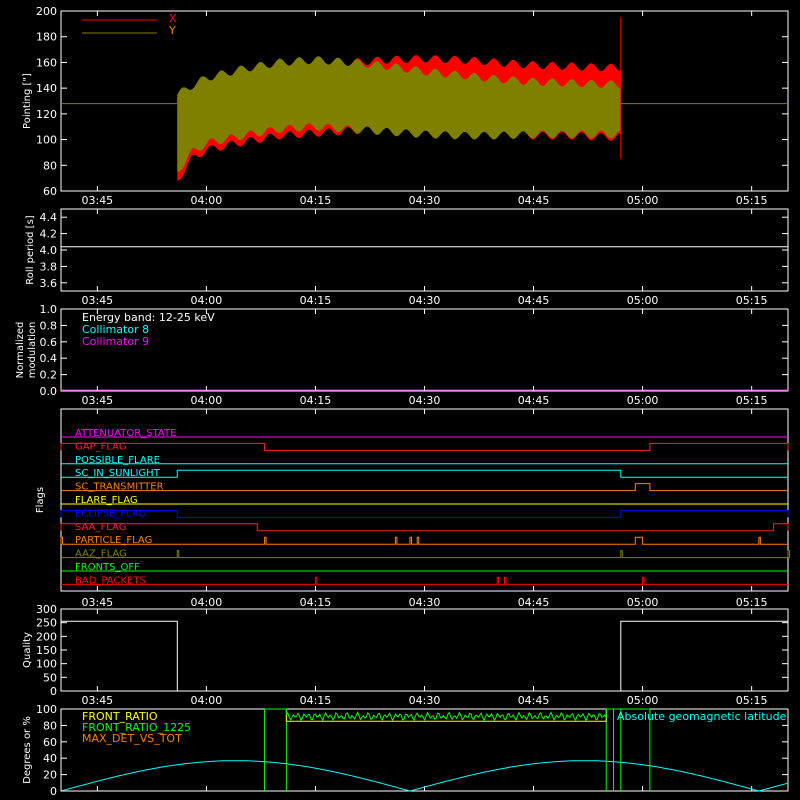  I want to click on y-tick-label: 0.2, so click(49, 375).